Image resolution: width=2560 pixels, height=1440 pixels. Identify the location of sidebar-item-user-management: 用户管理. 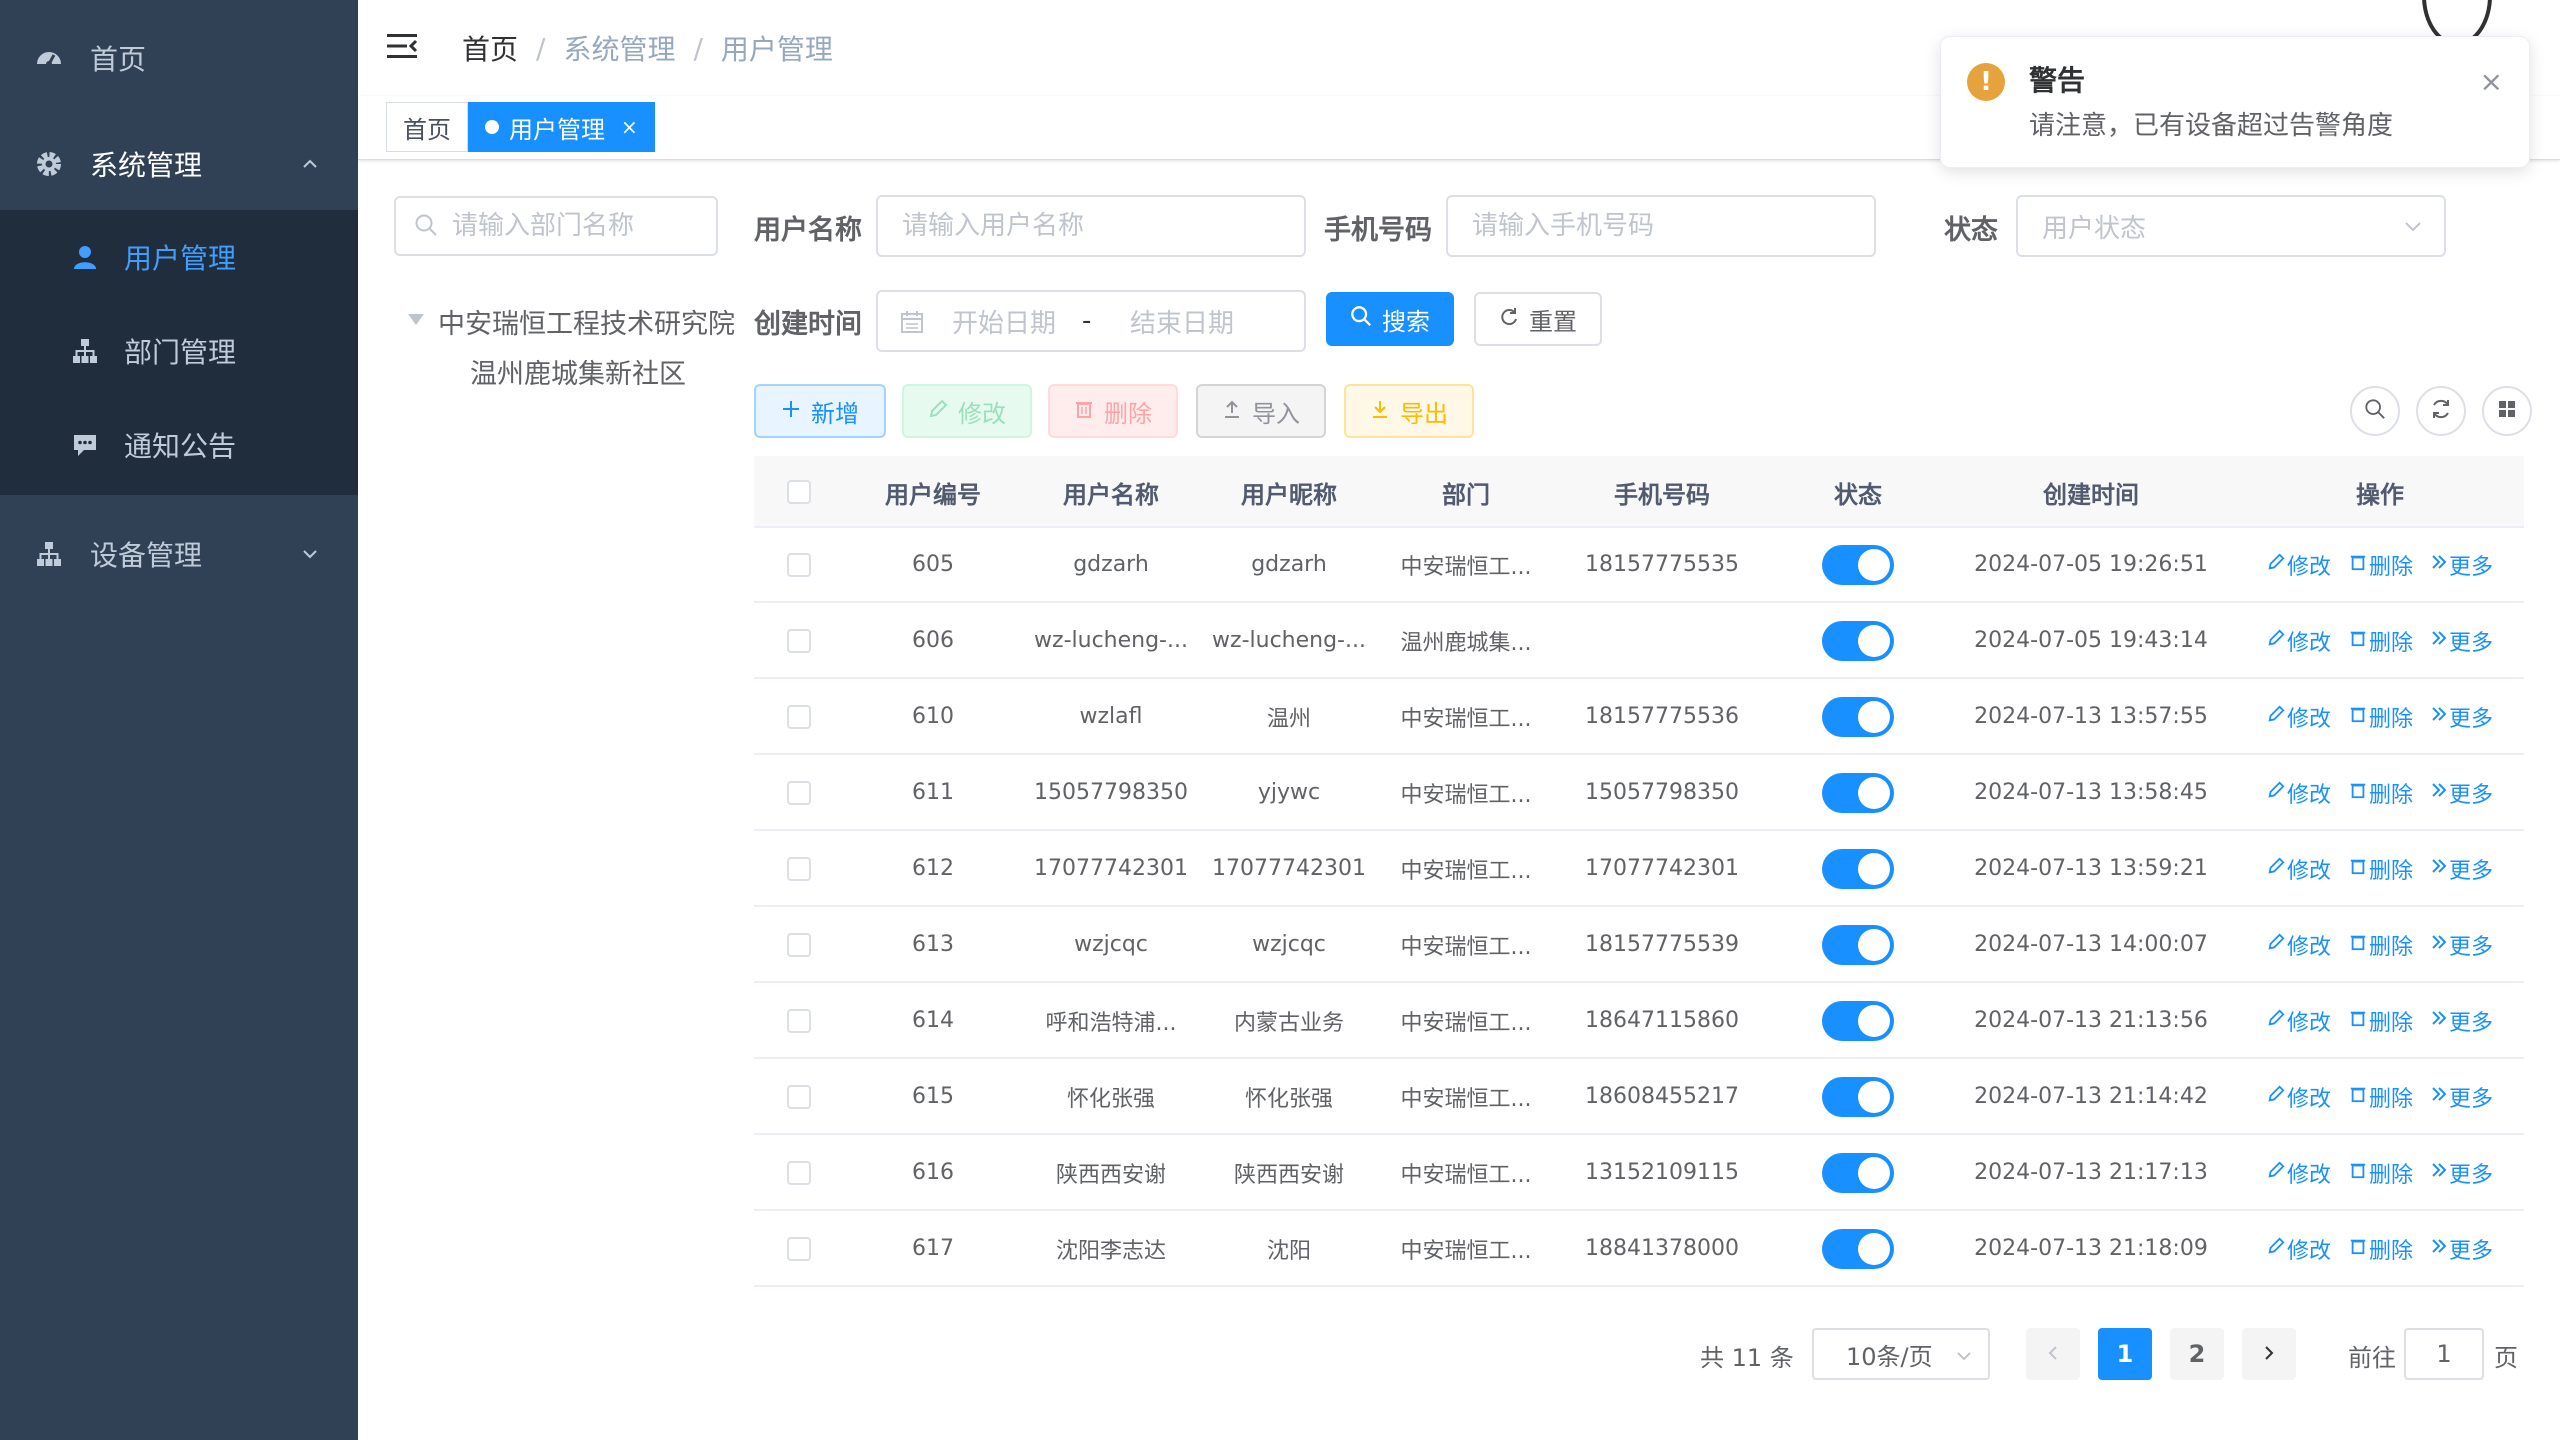
(179, 257).